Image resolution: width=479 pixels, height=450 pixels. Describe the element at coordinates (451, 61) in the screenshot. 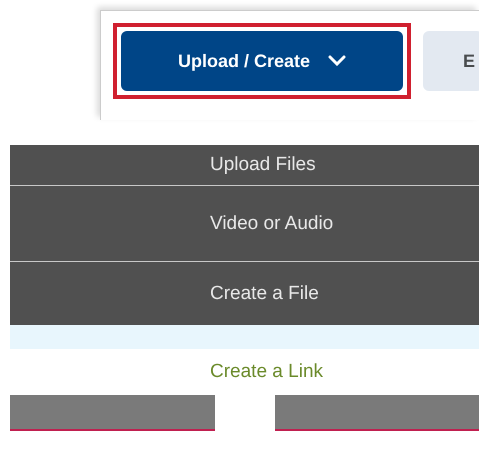

I see `secondary-button: E` at that location.